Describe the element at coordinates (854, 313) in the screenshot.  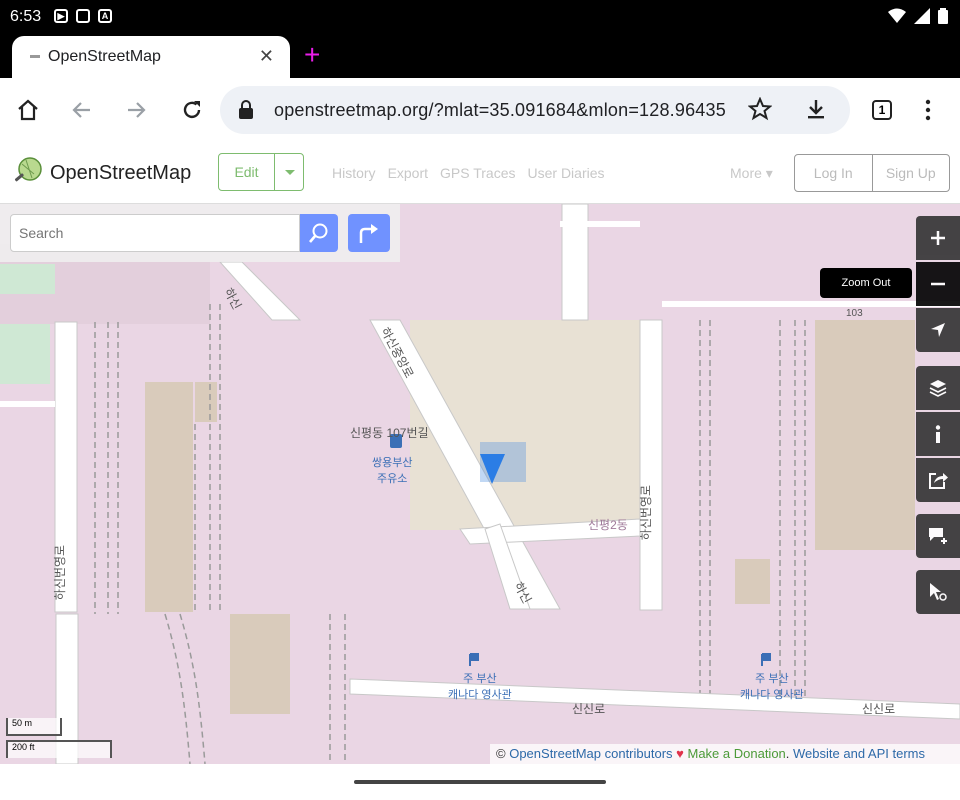
I see `number-label: 103` at that location.